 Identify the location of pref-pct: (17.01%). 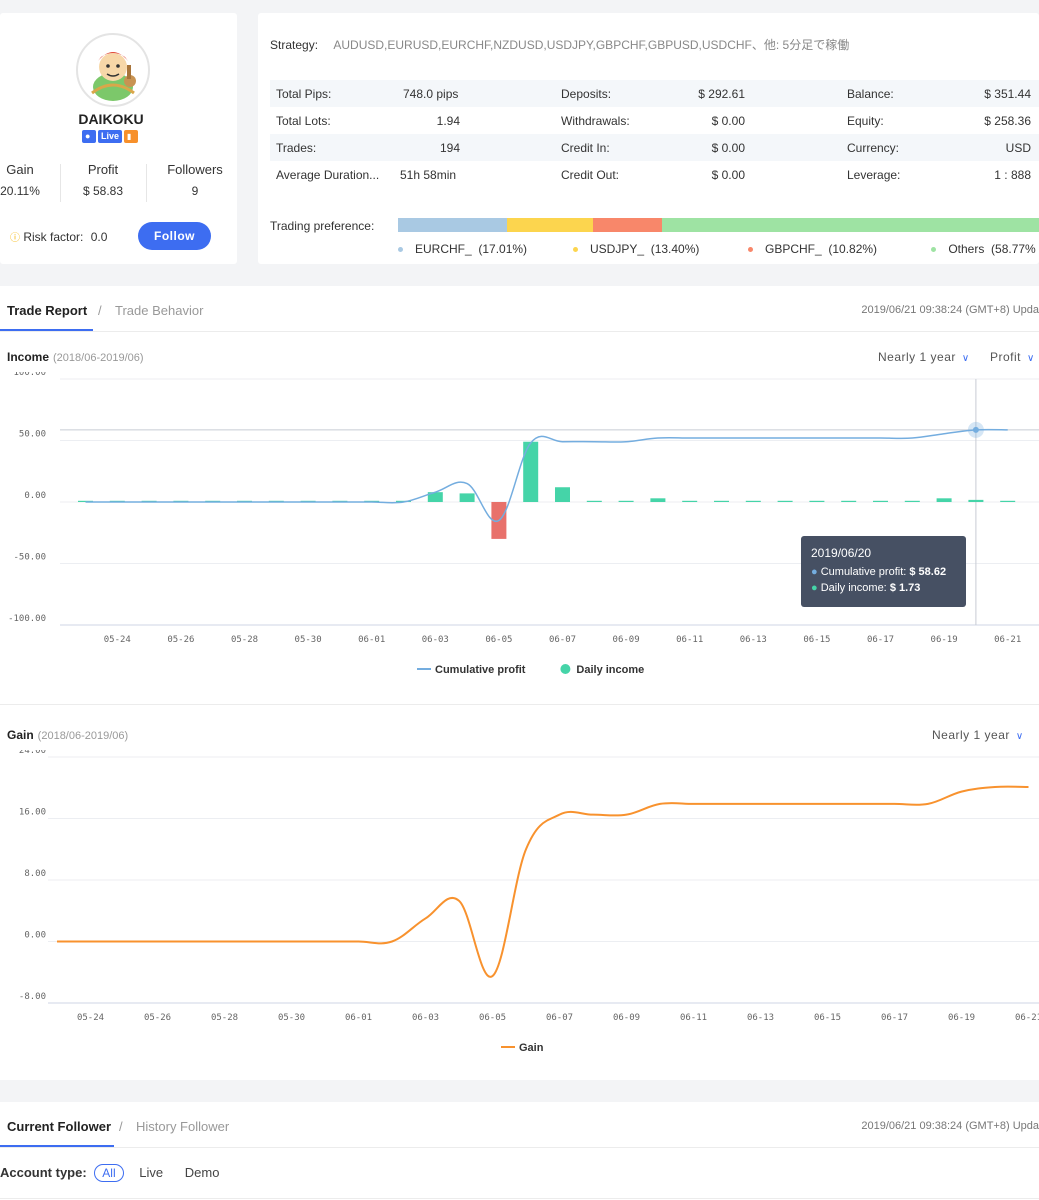
(503, 249).